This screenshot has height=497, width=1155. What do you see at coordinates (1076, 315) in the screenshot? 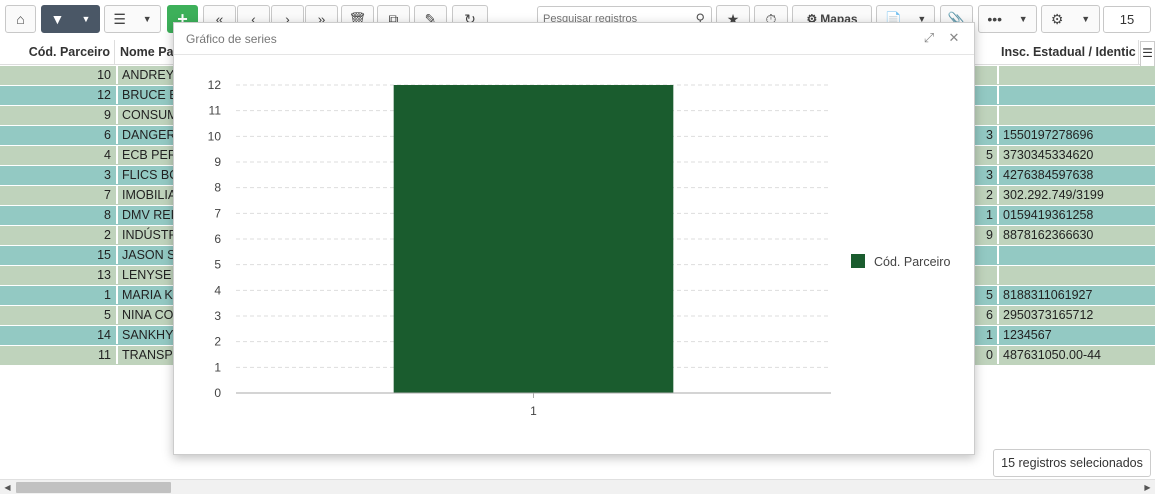
I see `cell-insc: 2950373165712` at bounding box center [1076, 315].